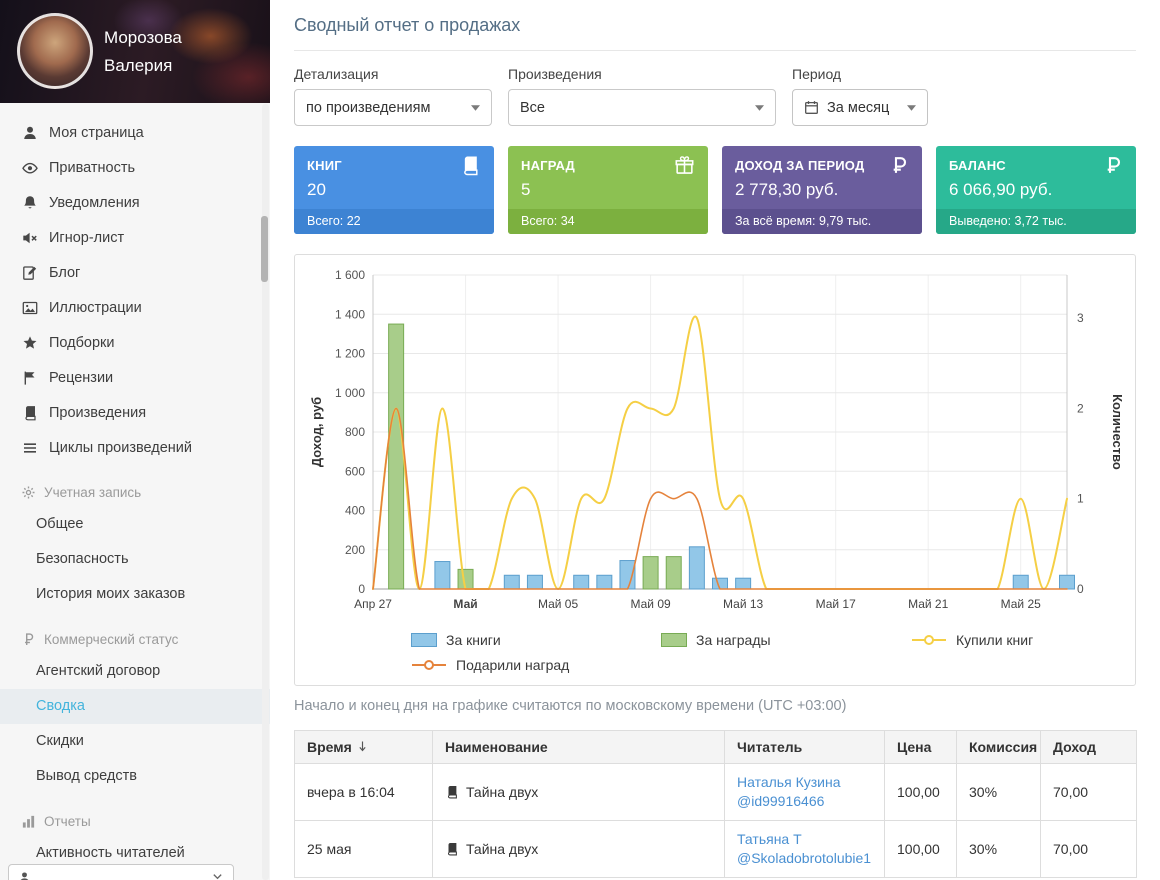 Image resolution: width=1160 pixels, height=880 pixels. Describe the element at coordinates (135, 272) in the screenshot. I see `sidebar-item-pencil: Блог` at that location.